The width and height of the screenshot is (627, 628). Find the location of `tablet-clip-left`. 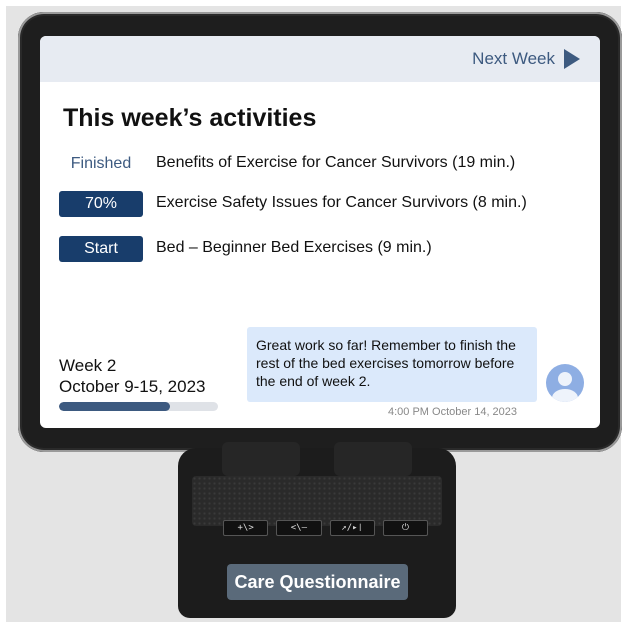

tablet-clip-left is located at coordinates (261, 459).